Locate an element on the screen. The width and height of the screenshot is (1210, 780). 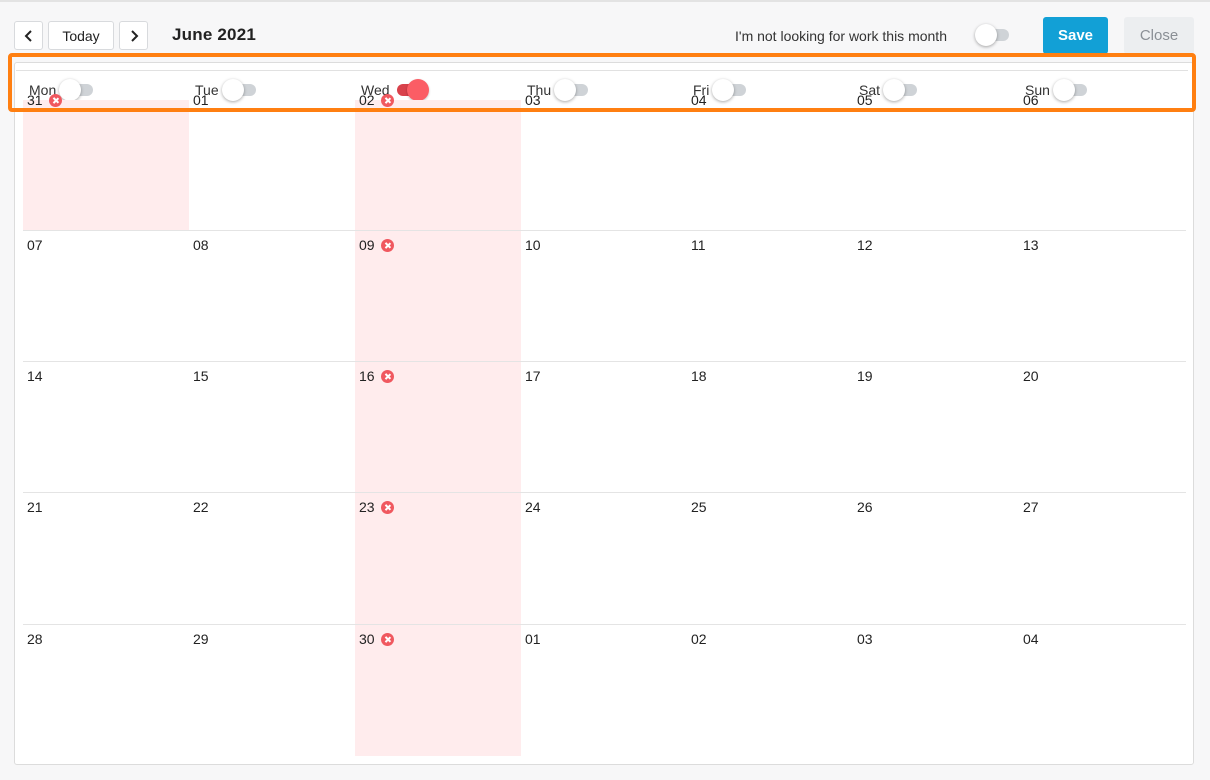
day-number: 06 is located at coordinates (1031, 100).